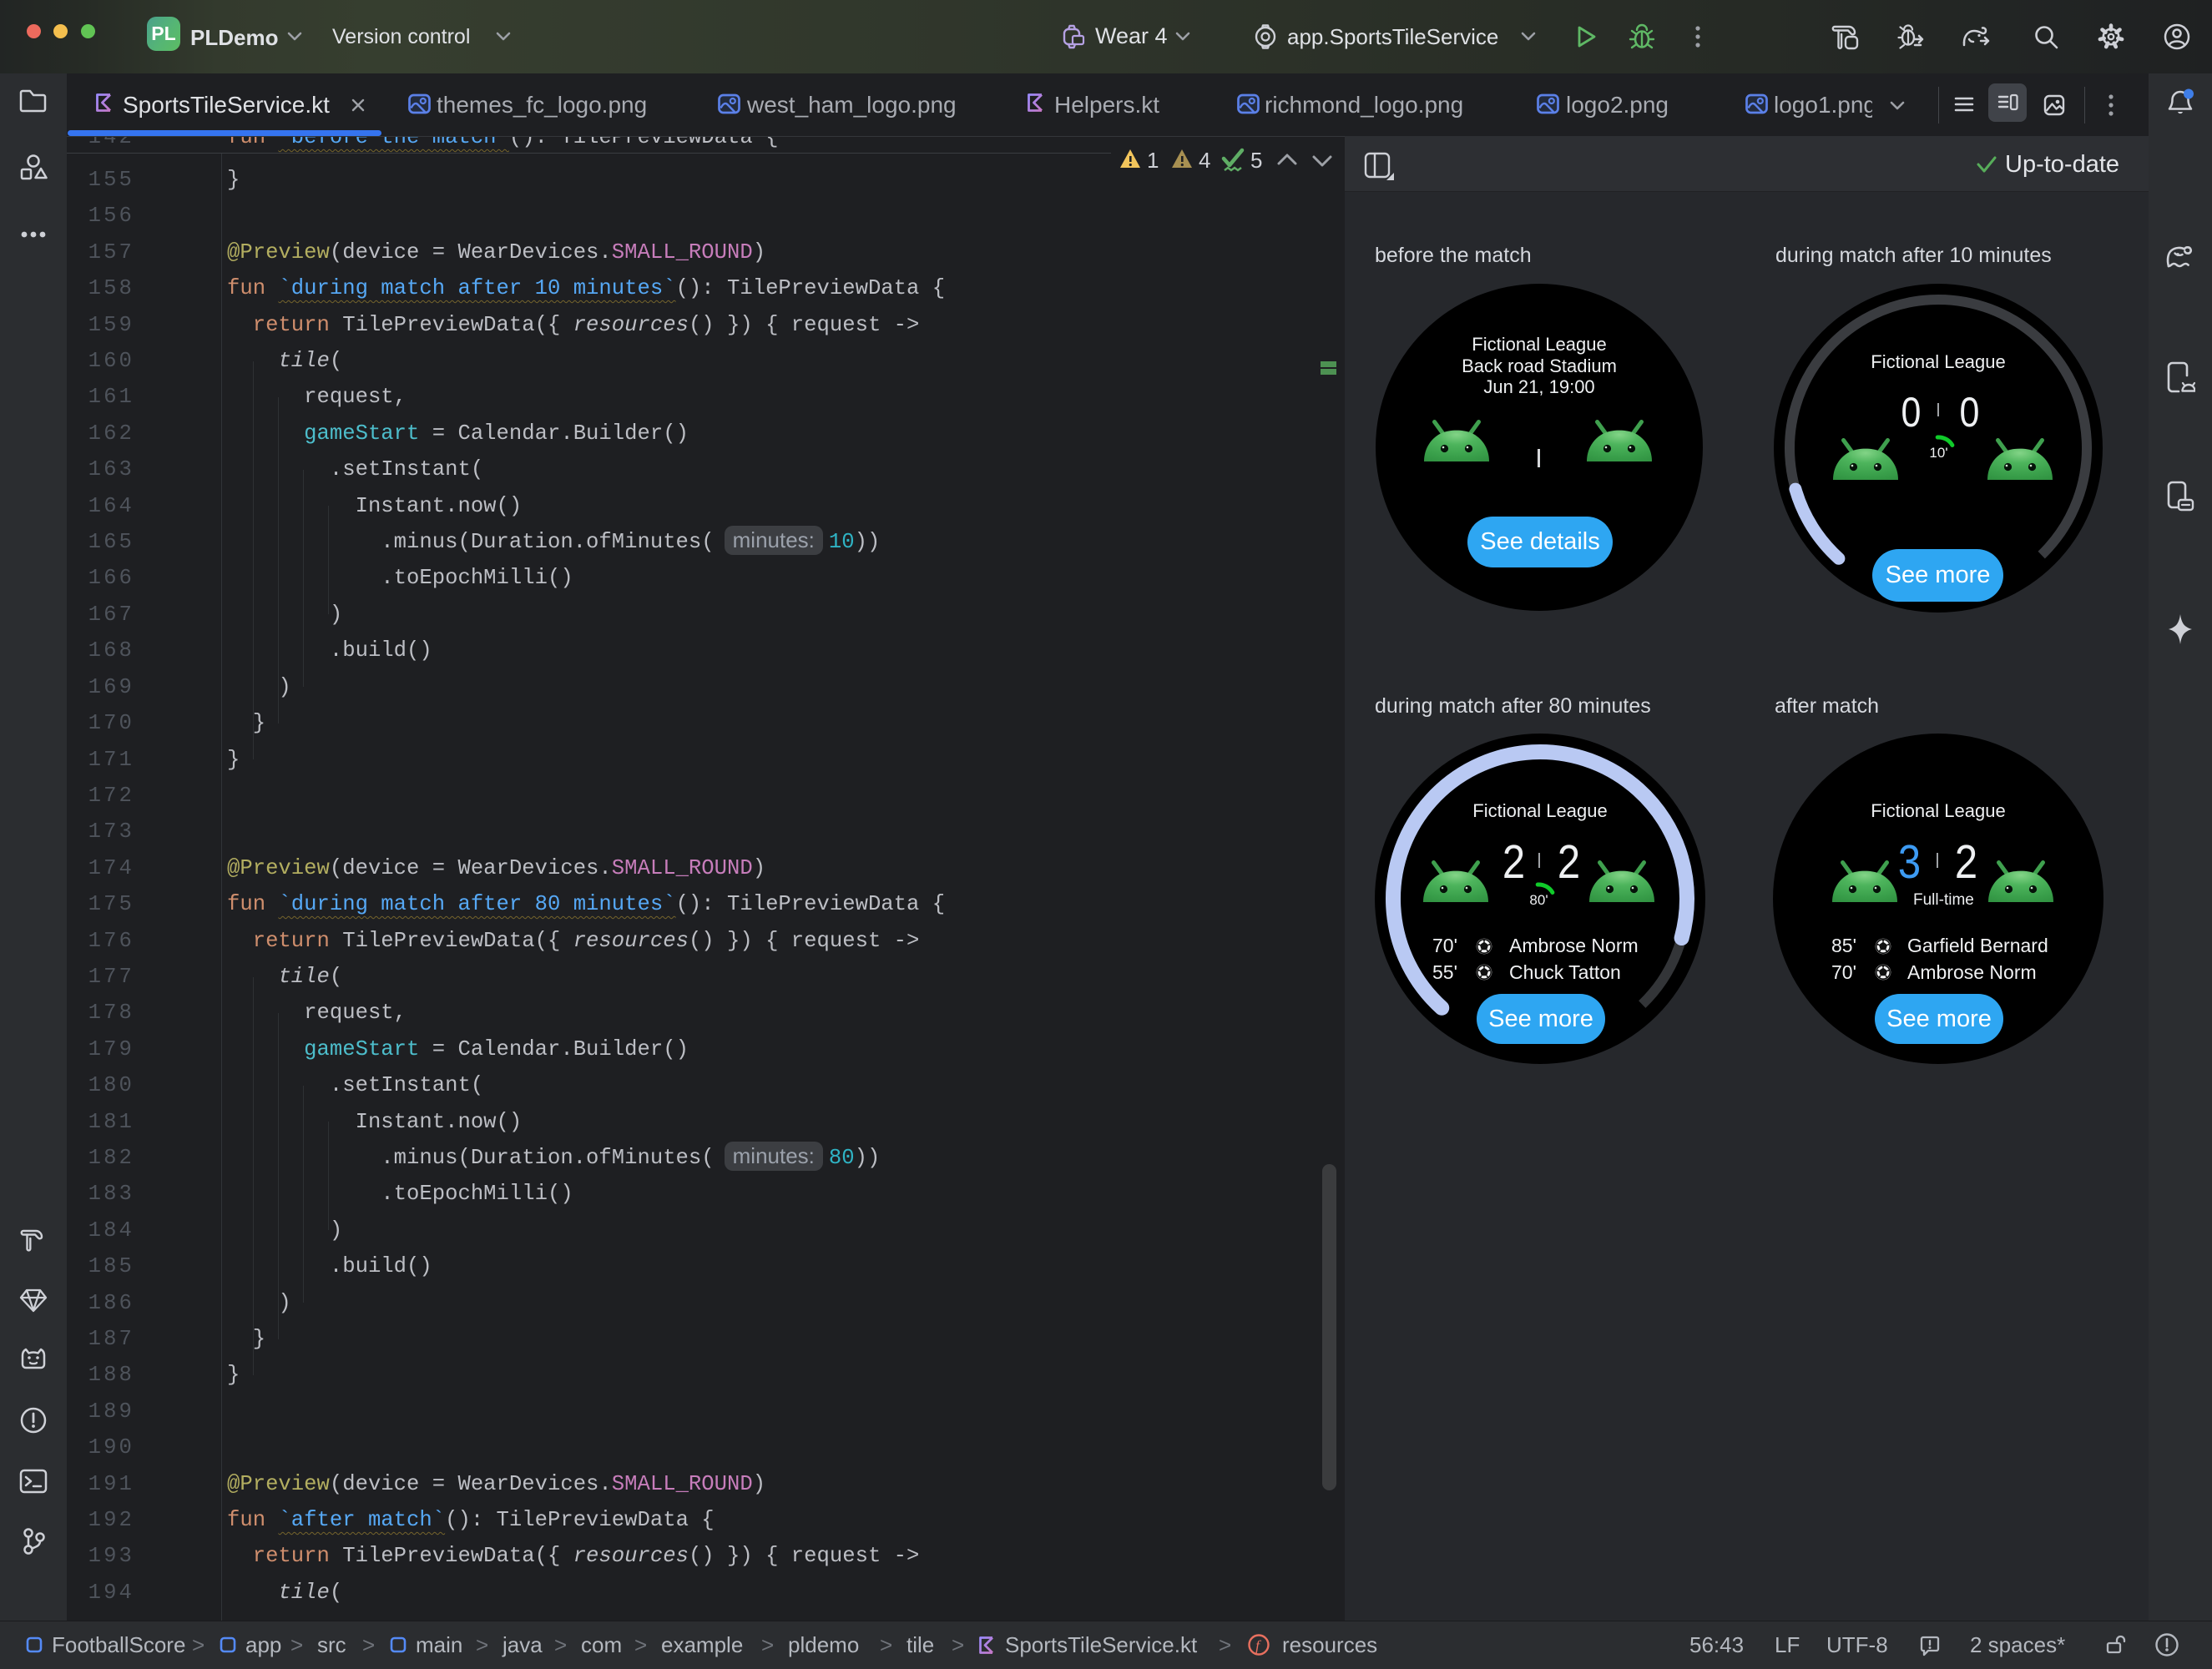 The height and width of the screenshot is (1669, 2212). Describe the element at coordinates (1258, 1646) in the screenshot. I see `svg-text: f` at that location.